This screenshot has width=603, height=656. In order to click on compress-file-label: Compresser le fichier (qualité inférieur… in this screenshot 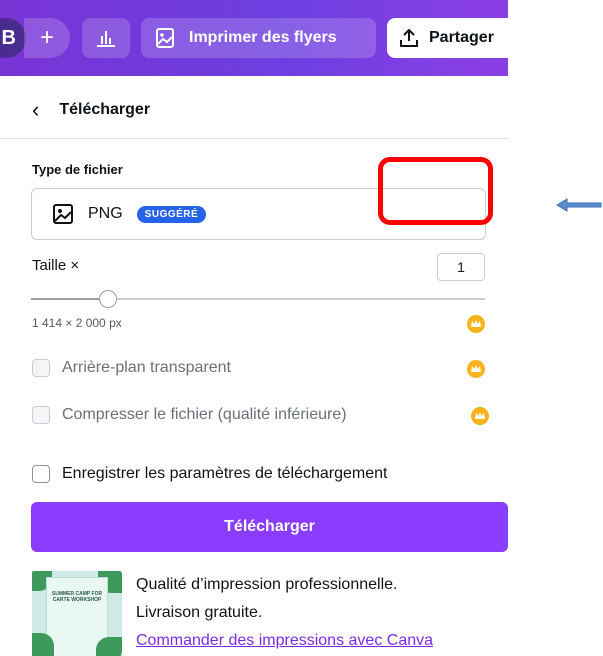, I will do `click(204, 414)`.